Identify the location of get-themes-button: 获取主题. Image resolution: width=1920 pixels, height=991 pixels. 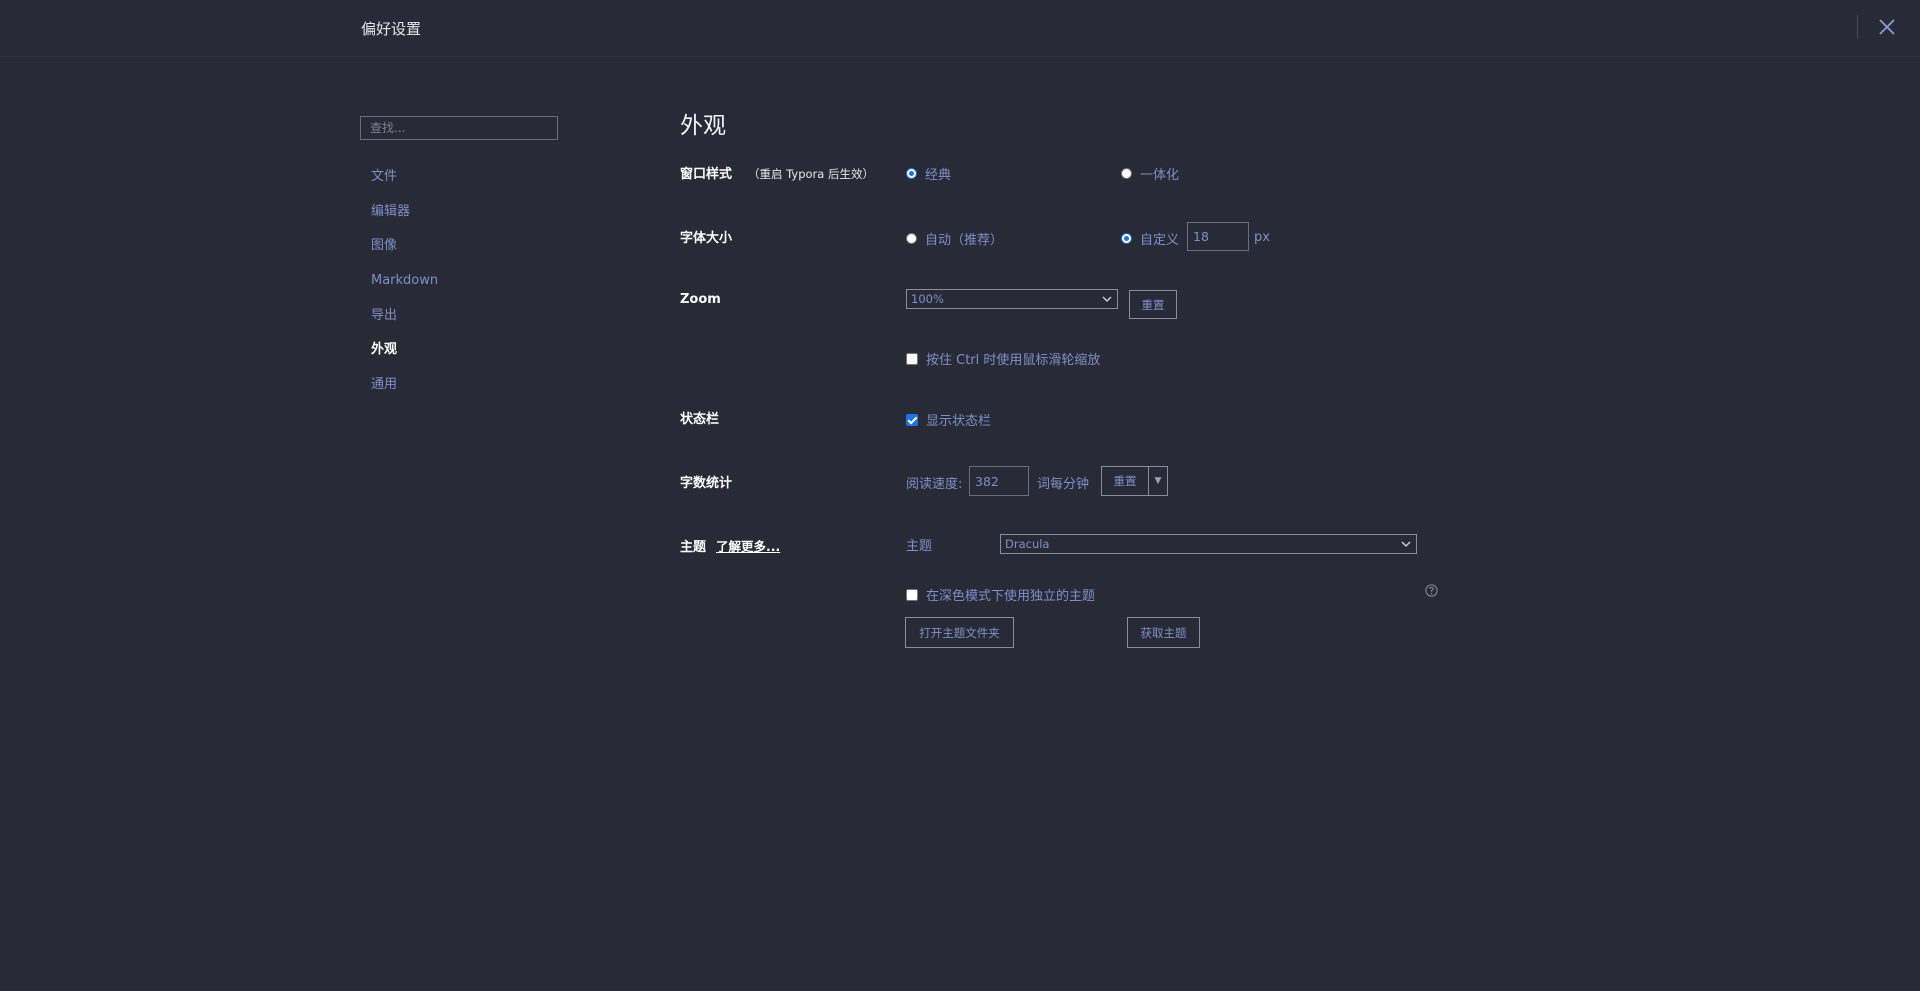
(1163, 632).